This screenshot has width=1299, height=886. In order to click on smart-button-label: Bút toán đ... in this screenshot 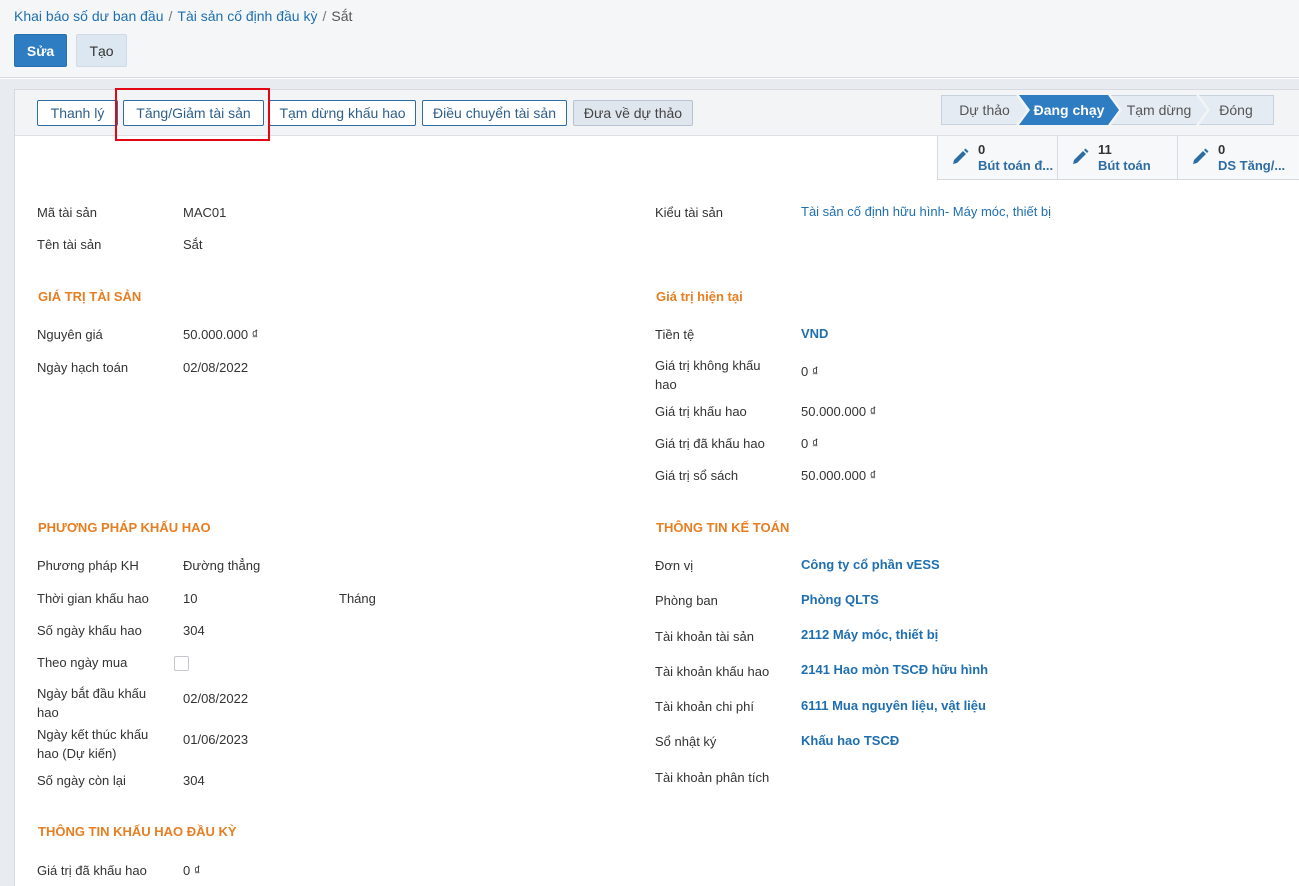, I will do `click(1016, 165)`.